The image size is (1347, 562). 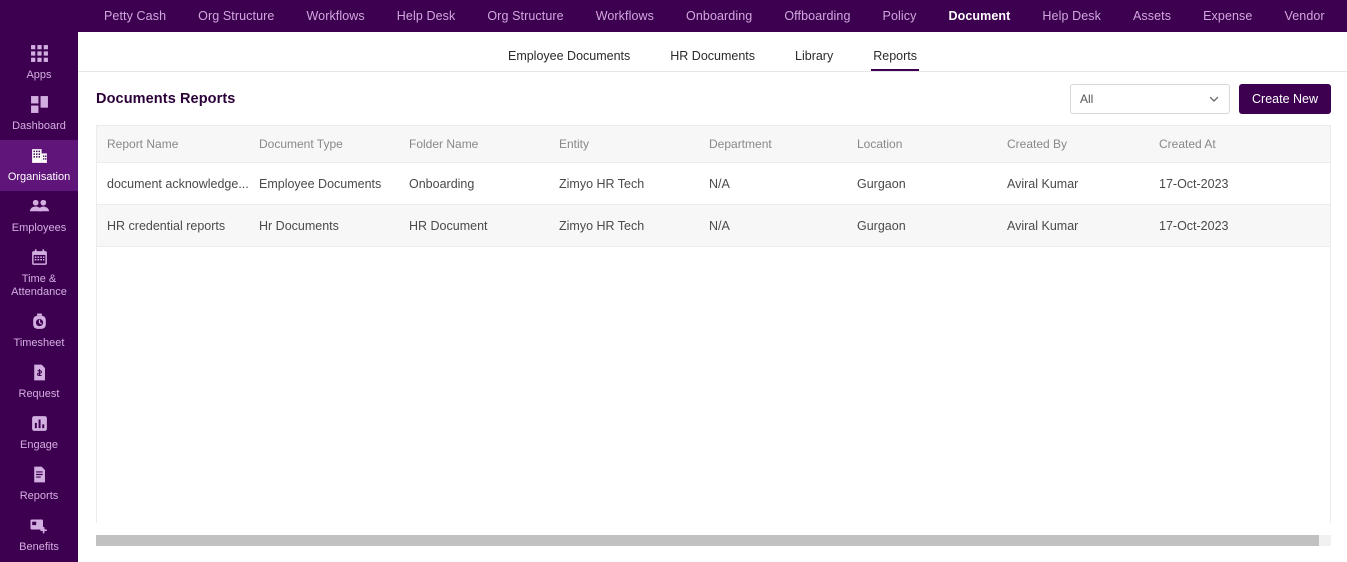 I want to click on cell-document-type: Hr Documents, so click(x=324, y=225).